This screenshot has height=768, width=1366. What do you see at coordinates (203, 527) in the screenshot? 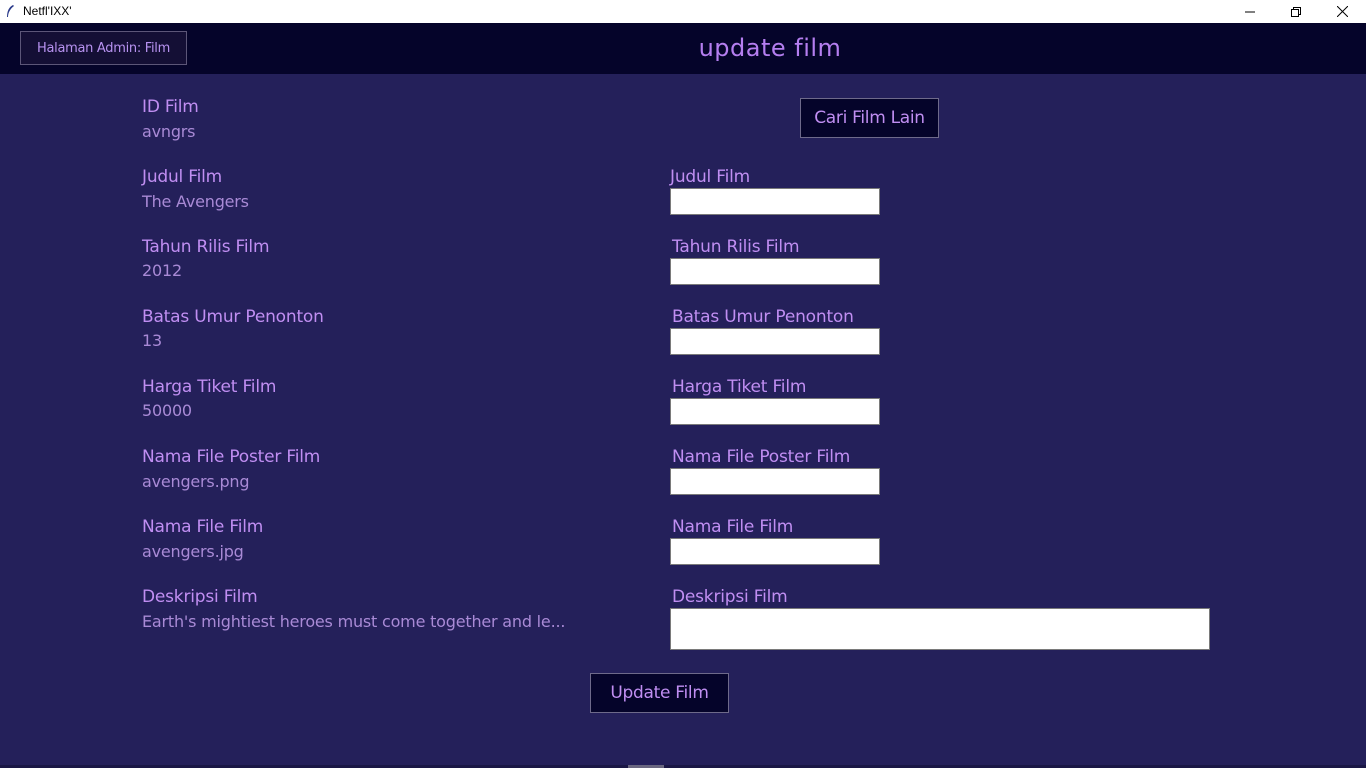
I see `film-file-label: Nama File Film` at bounding box center [203, 527].